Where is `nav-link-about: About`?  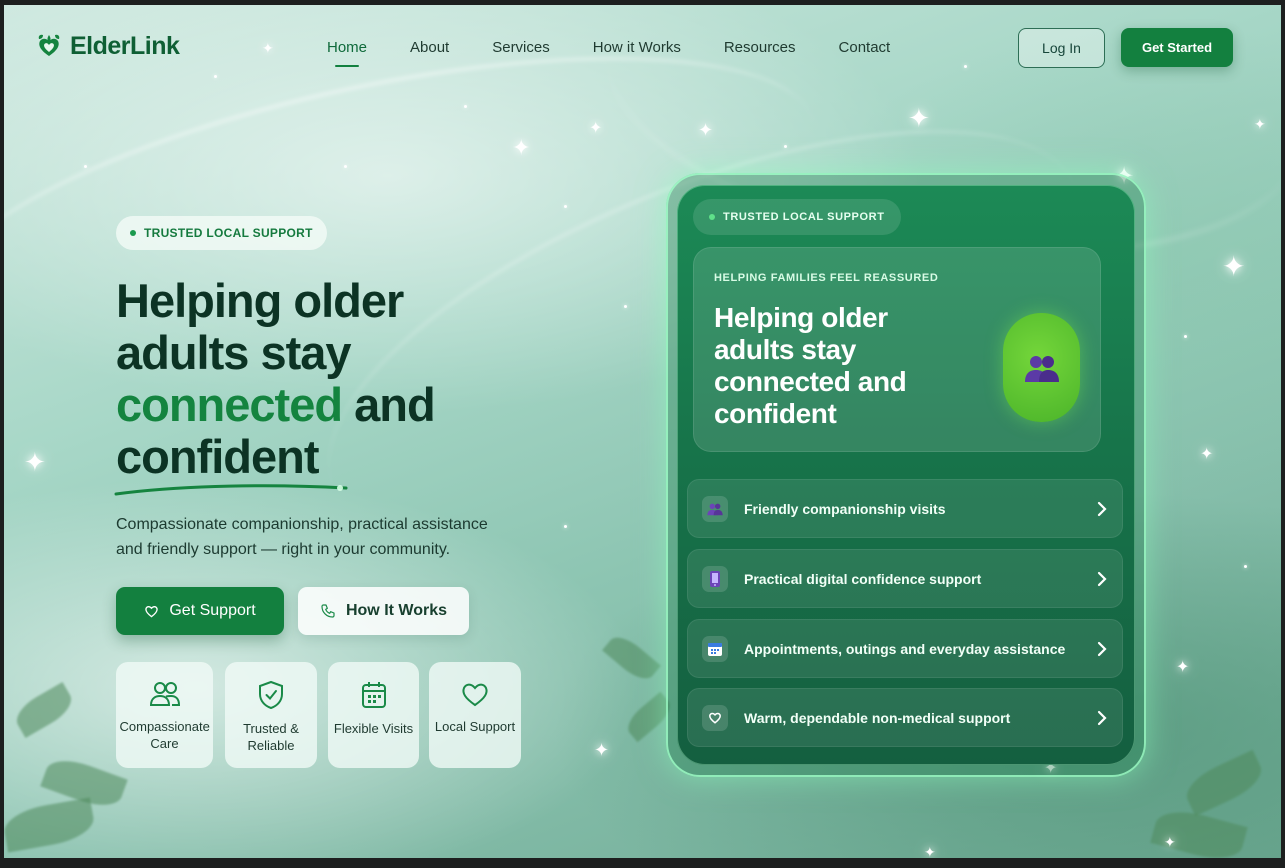
nav-link-about: About is located at coordinates (429, 47).